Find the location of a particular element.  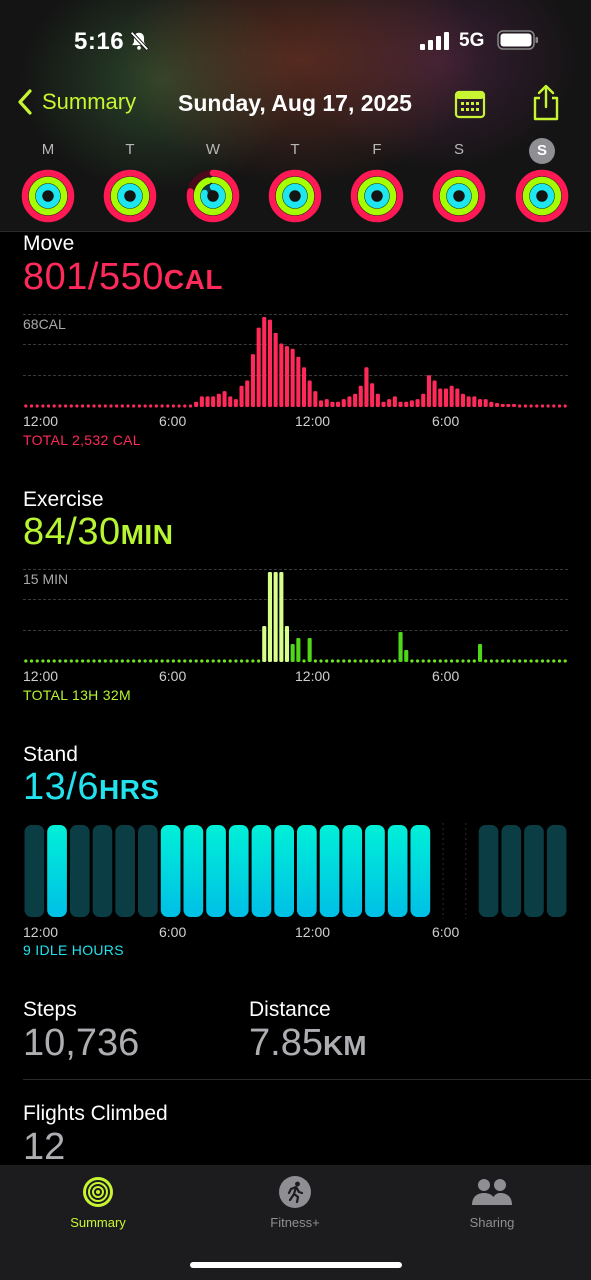

tab-sharing: Sharing is located at coordinates (492, 1202).